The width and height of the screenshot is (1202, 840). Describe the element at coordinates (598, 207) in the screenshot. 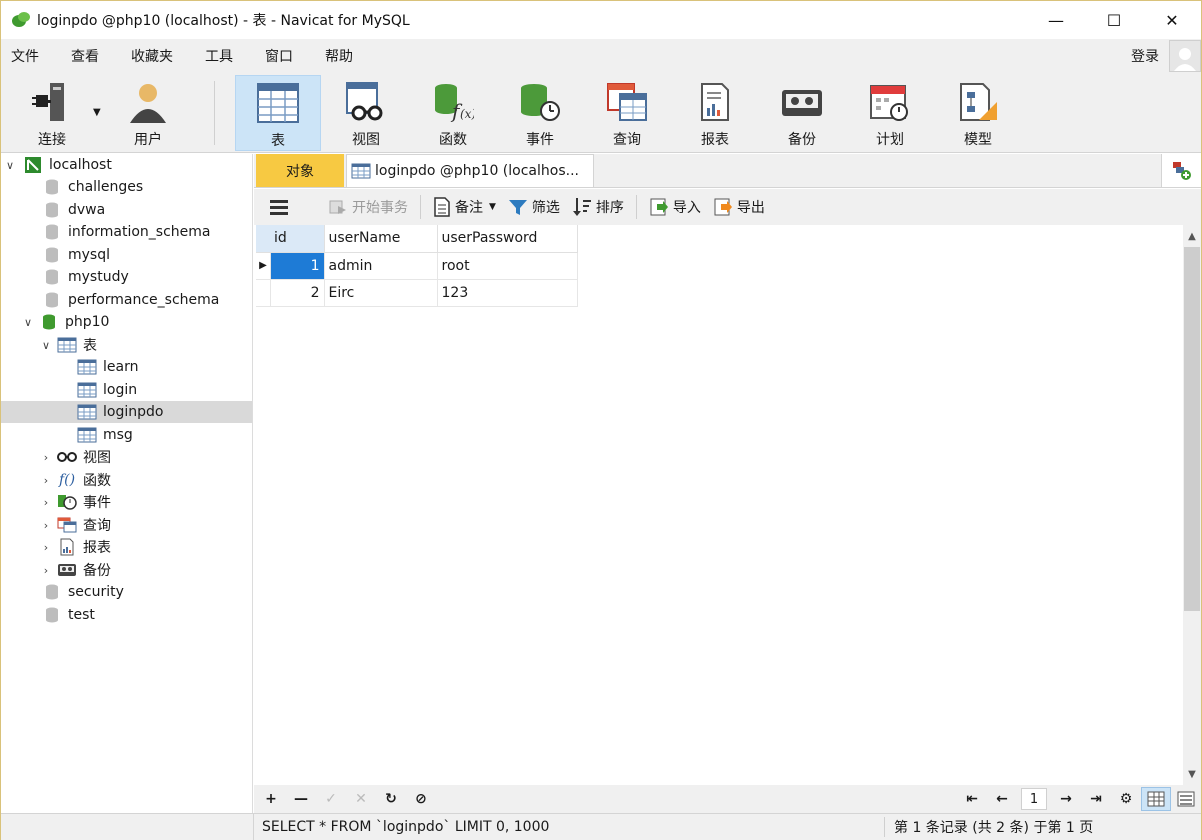

I see `sort-button: 排序` at that location.